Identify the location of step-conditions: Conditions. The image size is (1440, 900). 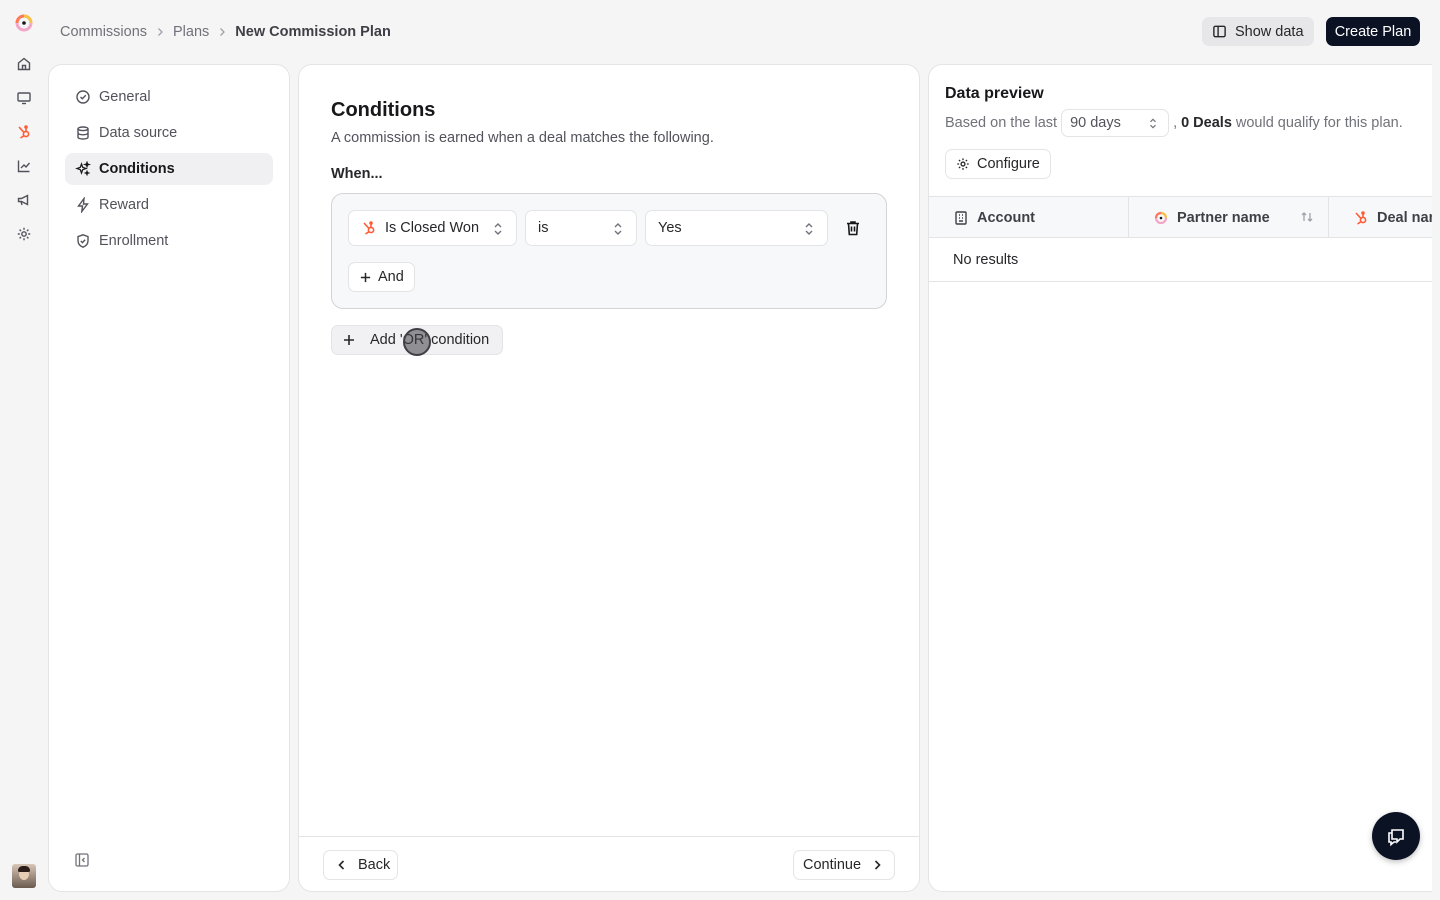
(169, 169).